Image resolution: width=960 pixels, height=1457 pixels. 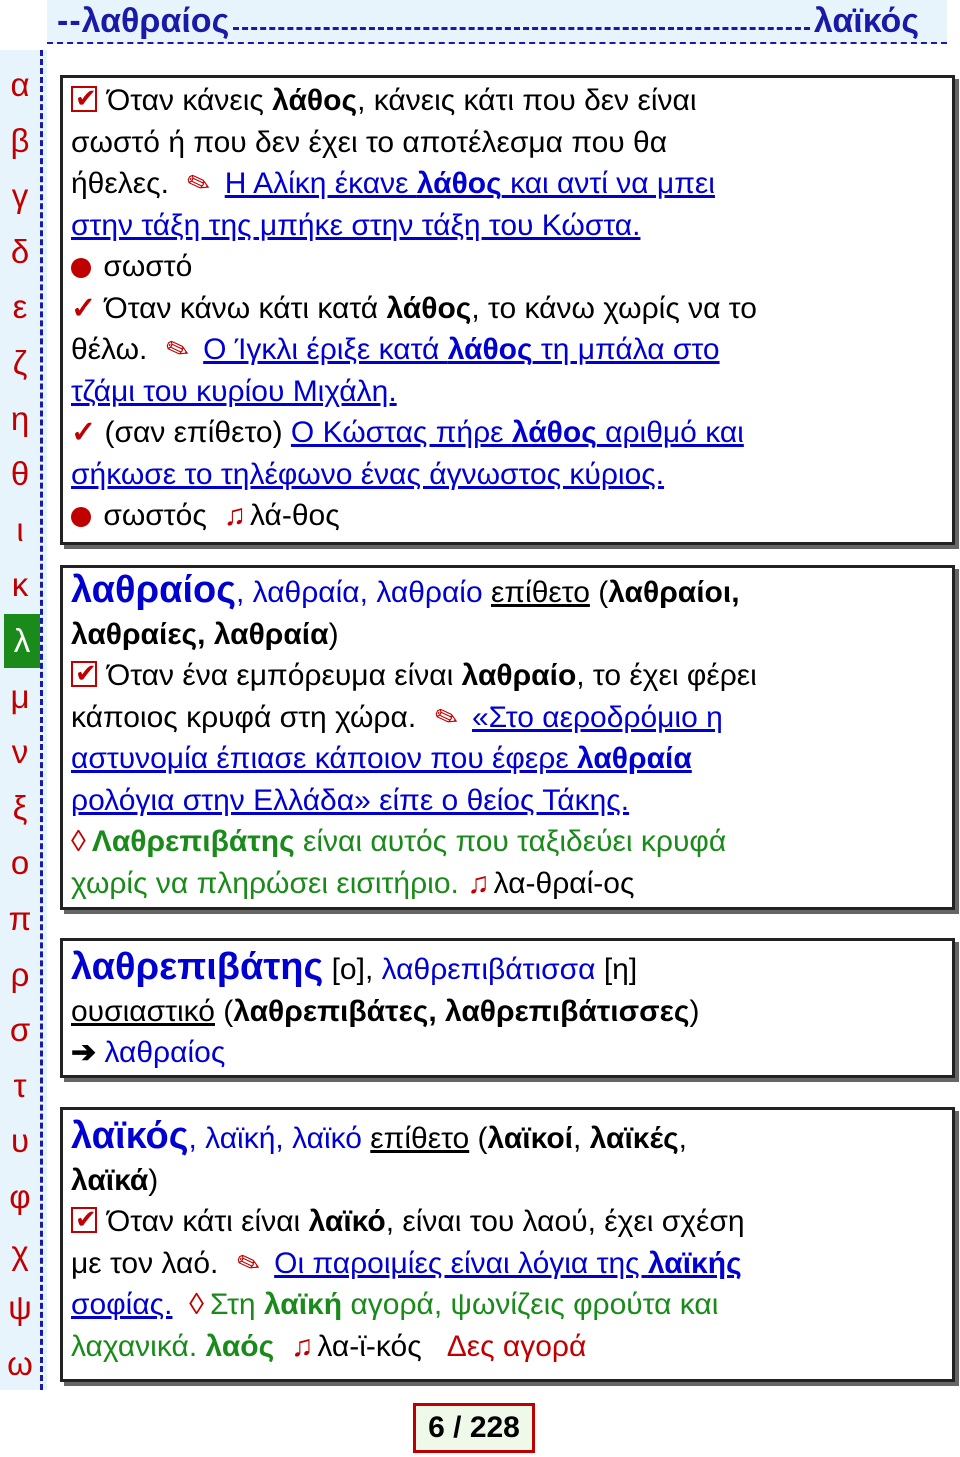 What do you see at coordinates (20, 363) in the screenshot?
I see `alphabet-letter: ζ` at bounding box center [20, 363].